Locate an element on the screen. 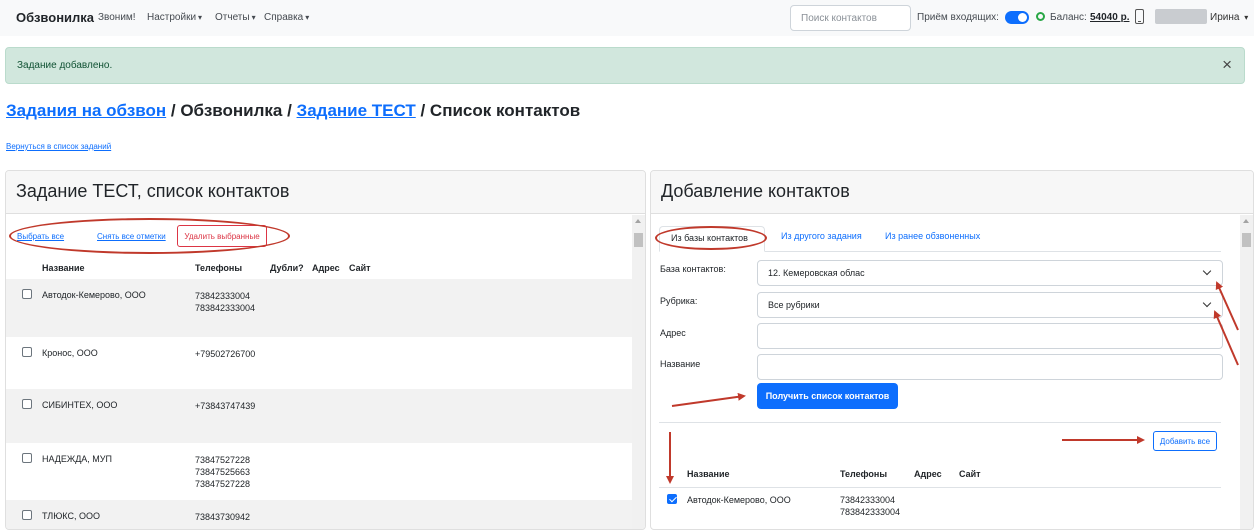 This screenshot has width=1254, height=530. tab-from-contact-base: Из базы контактов is located at coordinates (712, 239).